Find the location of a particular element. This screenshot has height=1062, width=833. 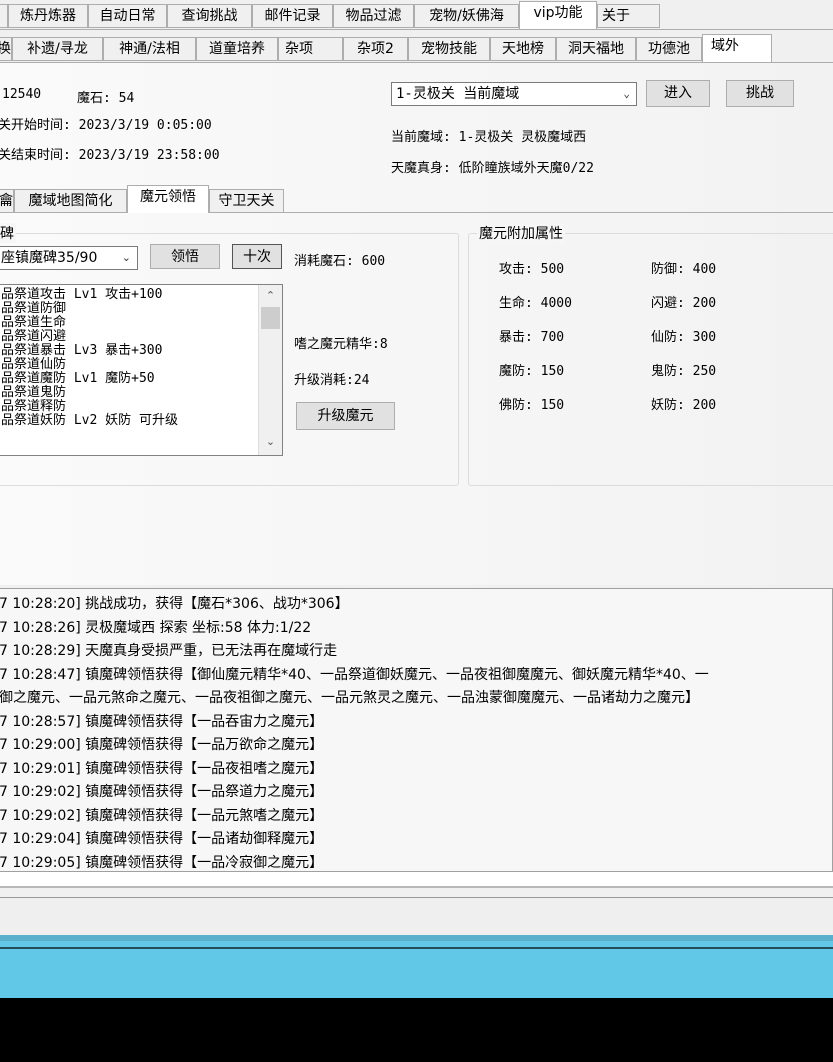

tab-query-challenge: 查询挑战 is located at coordinates (209, 16).